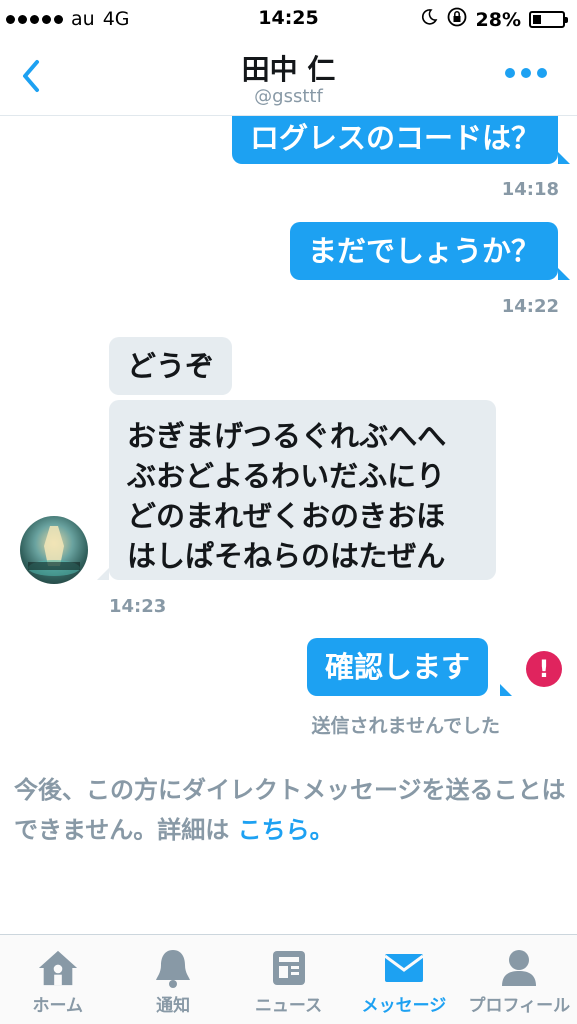 The image size is (577, 1024). Describe the element at coordinates (519, 968) in the screenshot. I see `person-icon` at that location.